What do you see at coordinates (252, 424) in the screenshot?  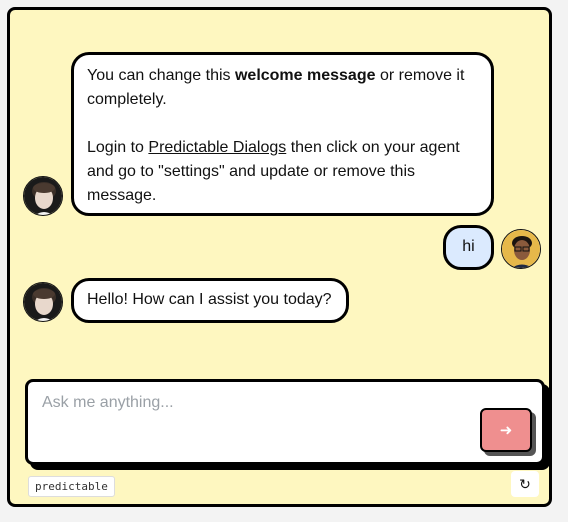 I see `chat-input` at bounding box center [252, 424].